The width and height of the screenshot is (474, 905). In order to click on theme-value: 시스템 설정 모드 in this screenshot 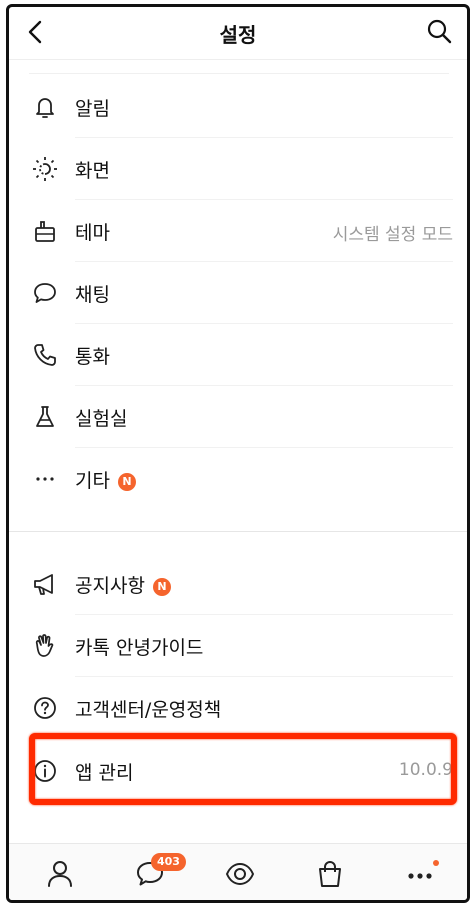, I will do `click(392, 235)`.